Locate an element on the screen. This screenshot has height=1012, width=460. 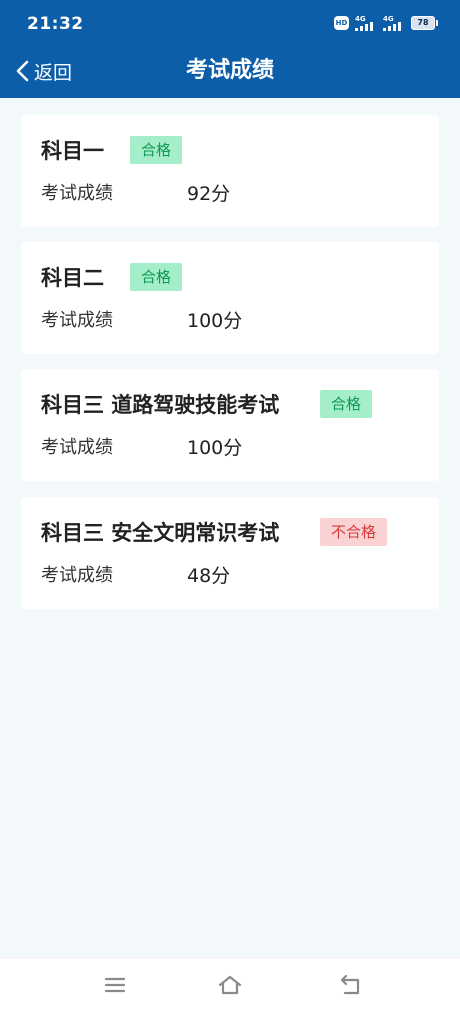
status-icons: HD 4G 4G 78 is located at coordinates (386, 23).